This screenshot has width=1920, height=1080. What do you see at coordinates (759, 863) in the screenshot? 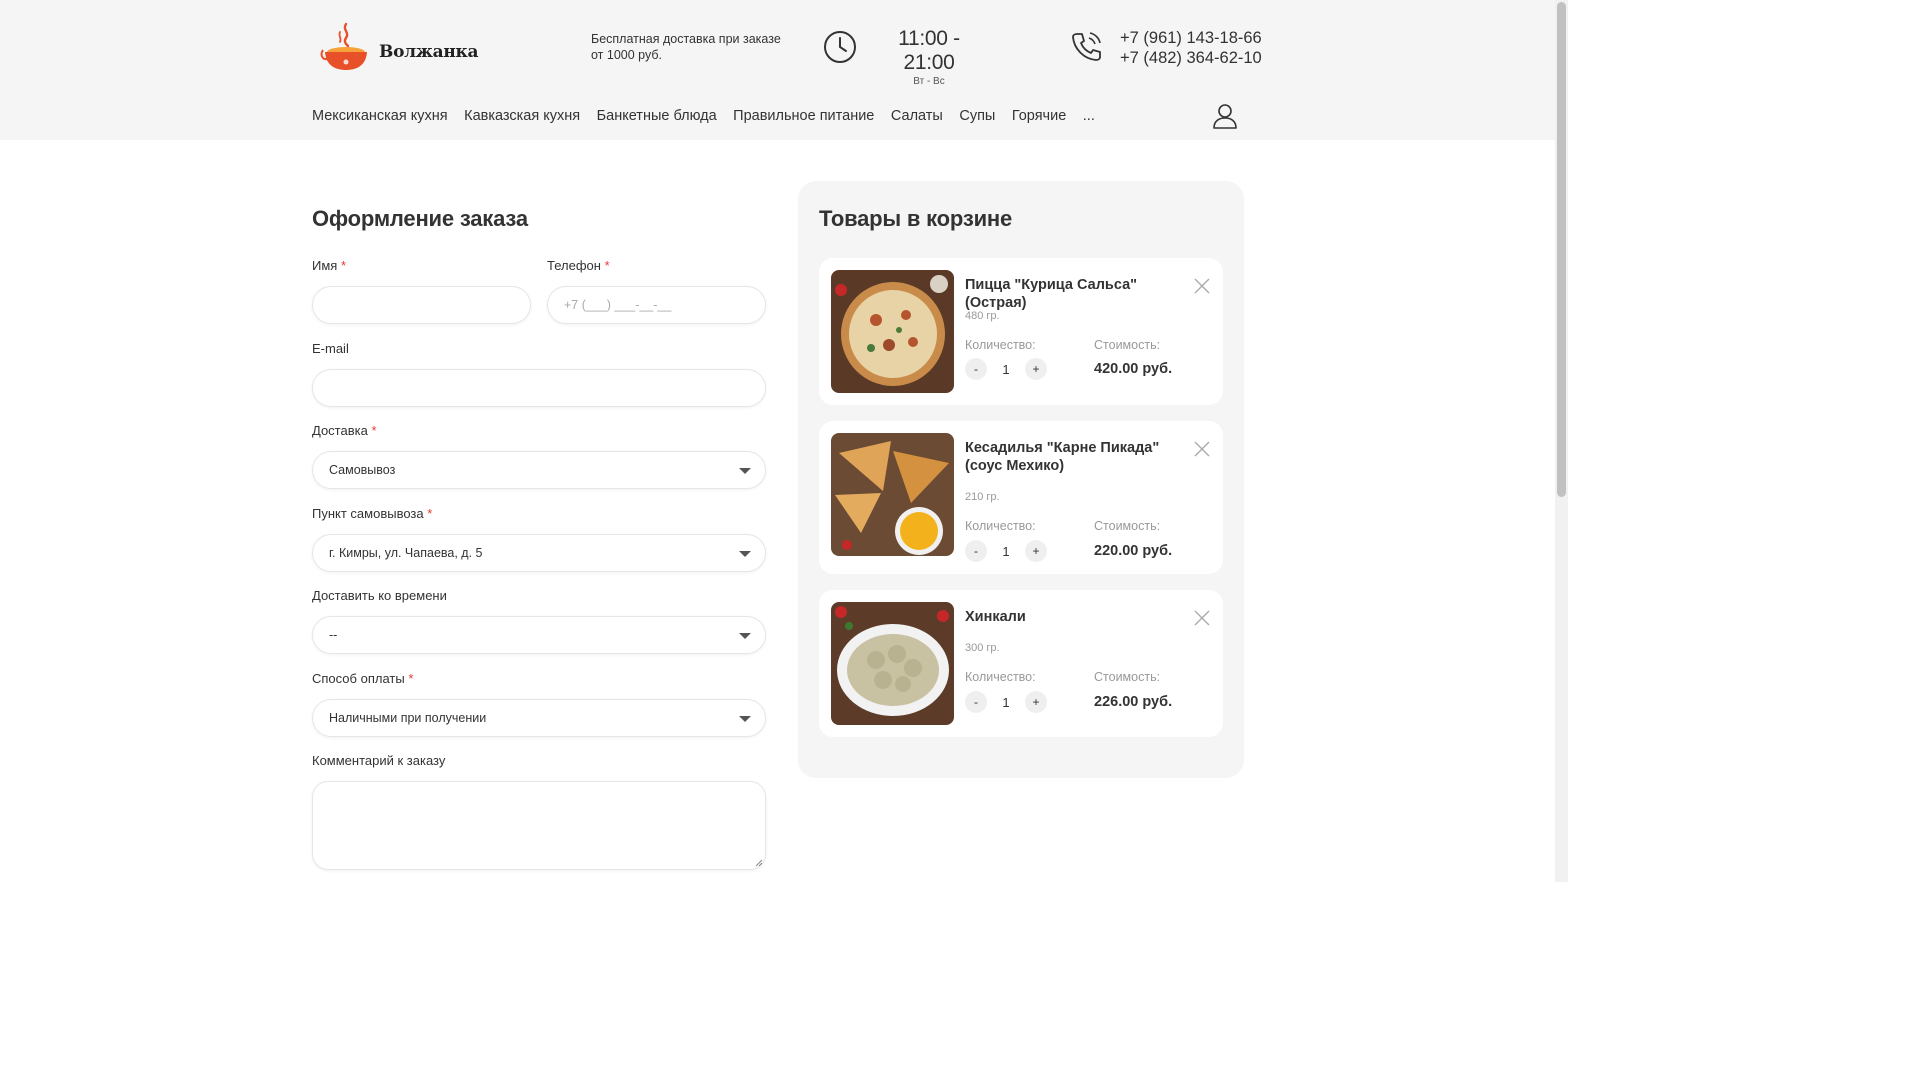
I see `resize-handle-icon` at bounding box center [759, 863].